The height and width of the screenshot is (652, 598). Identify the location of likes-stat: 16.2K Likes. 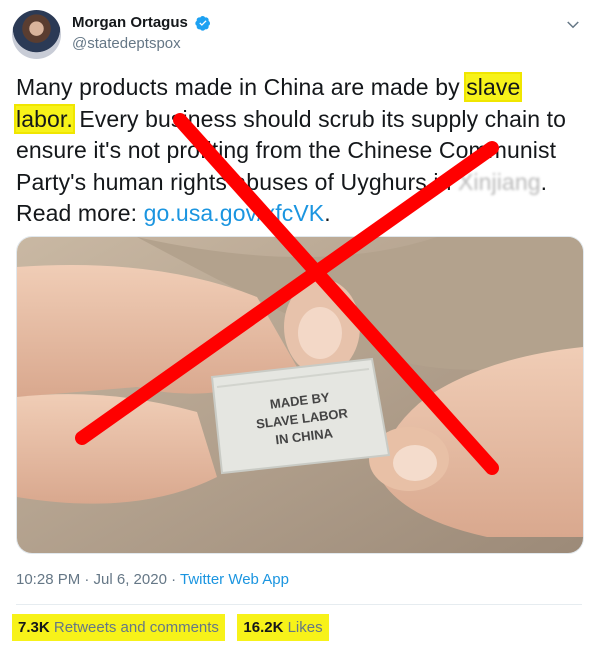
(283, 627).